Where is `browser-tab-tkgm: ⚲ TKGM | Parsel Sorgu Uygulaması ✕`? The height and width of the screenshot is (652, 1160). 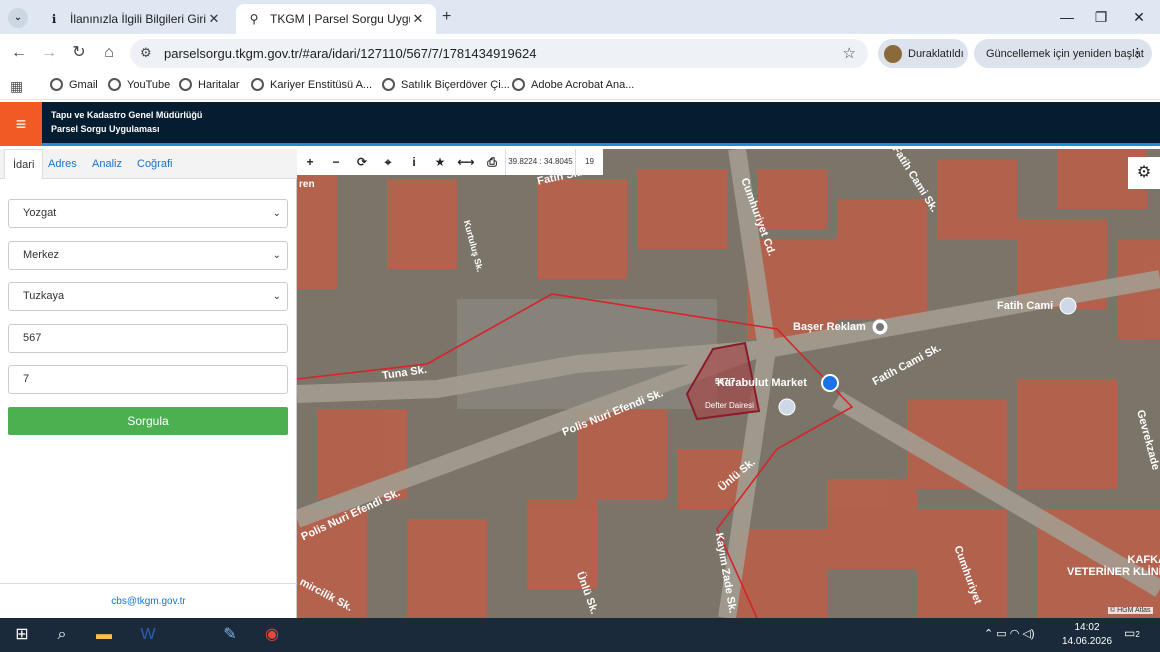
browser-tab-tkgm: ⚲ TKGM | Parsel Sorgu Uygulaması ✕ is located at coordinates (336, 19).